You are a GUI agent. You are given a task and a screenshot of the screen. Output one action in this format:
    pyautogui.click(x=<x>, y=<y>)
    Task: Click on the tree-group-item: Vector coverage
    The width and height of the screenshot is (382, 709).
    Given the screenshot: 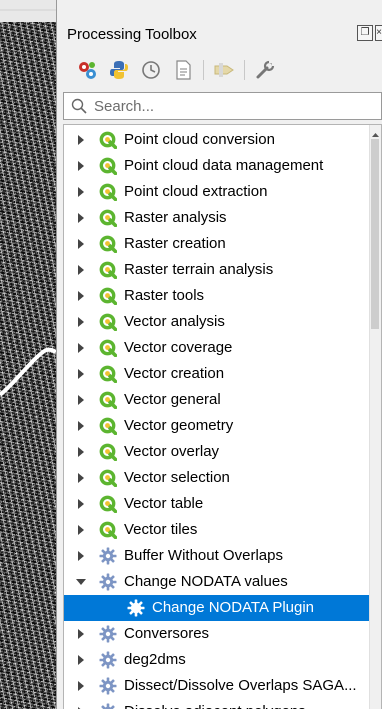 What is the action you would take?
    pyautogui.click(x=218, y=348)
    